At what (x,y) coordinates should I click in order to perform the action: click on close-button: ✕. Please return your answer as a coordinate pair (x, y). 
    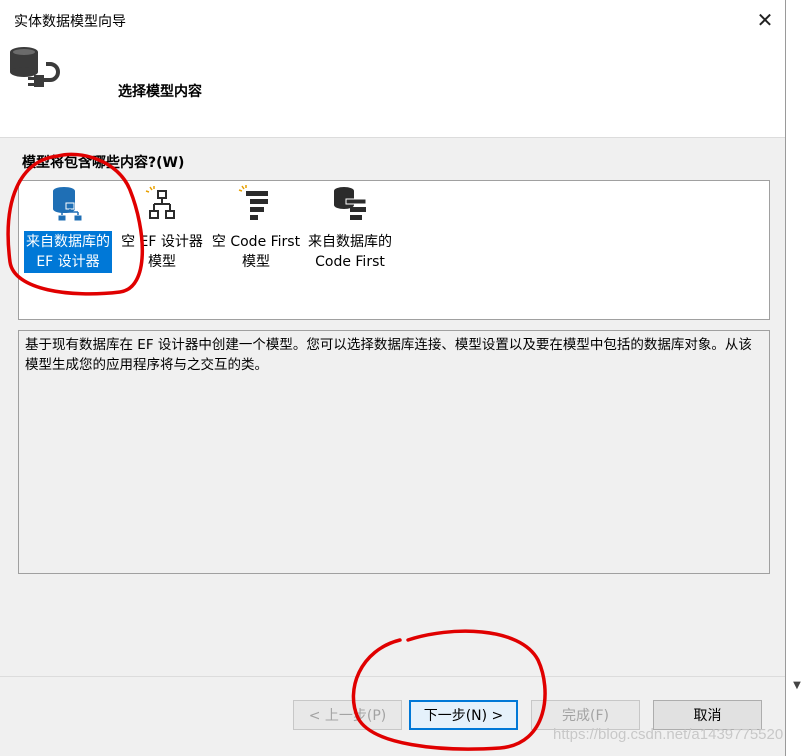
    Looking at the image, I should click on (765, 20).